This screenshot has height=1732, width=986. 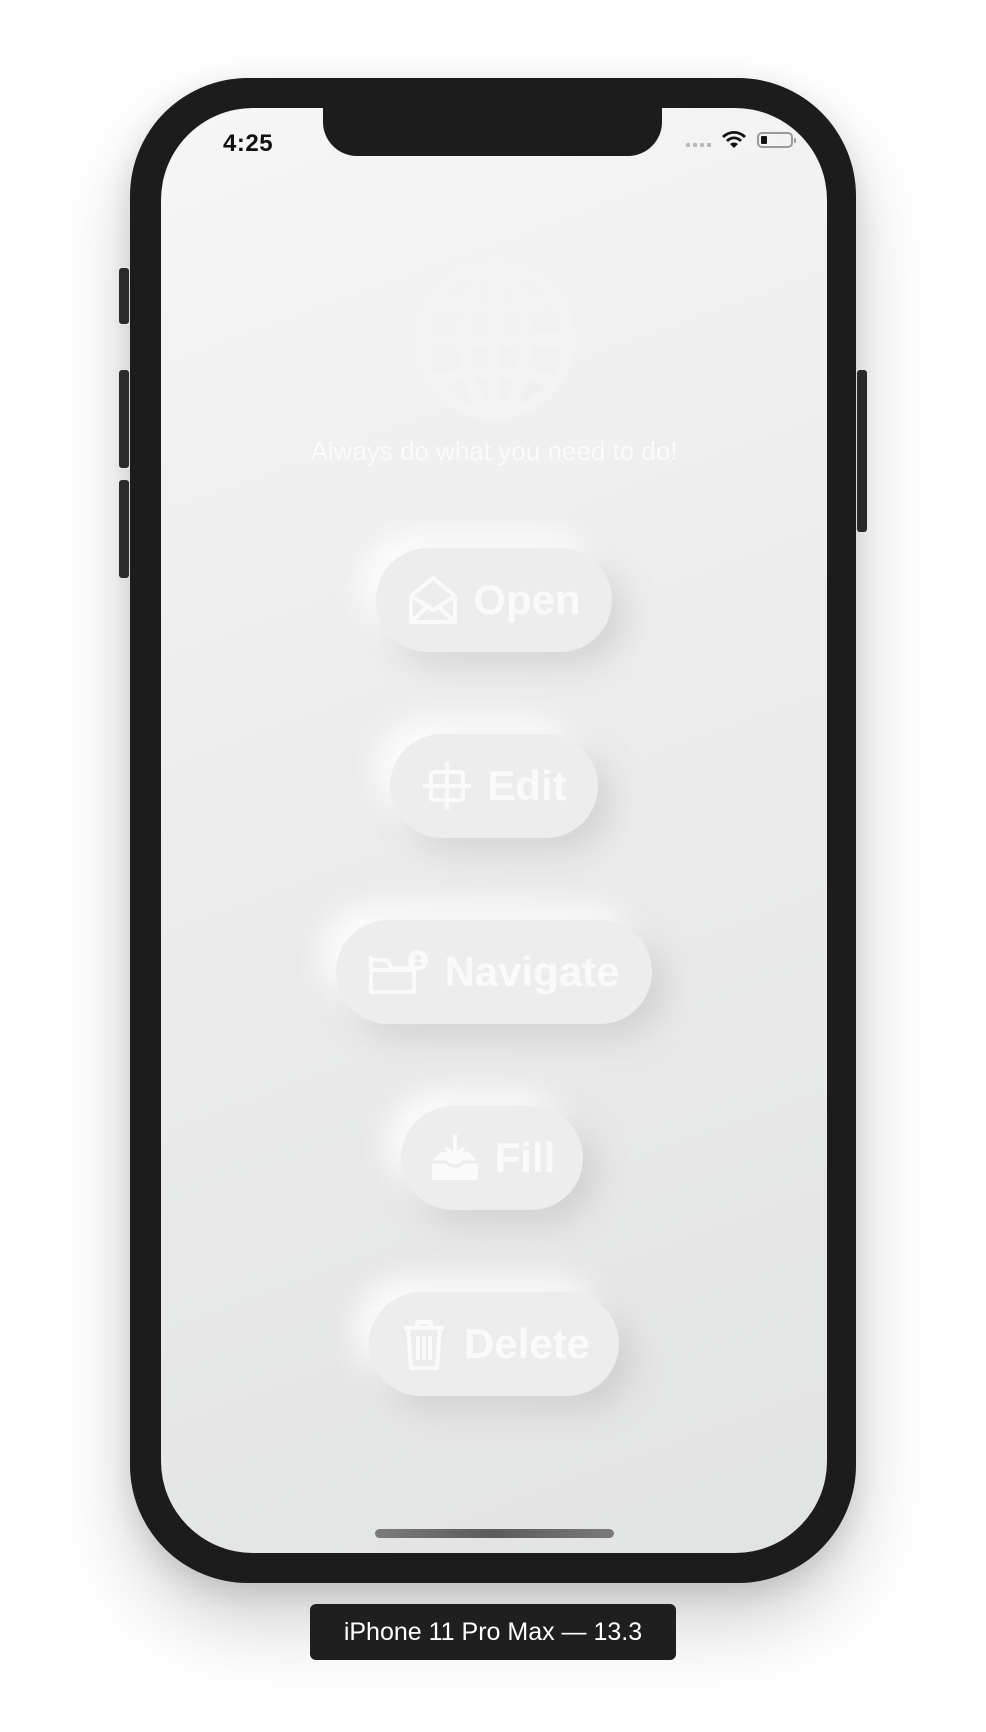 I want to click on volume-down-button, so click(x=124, y=529).